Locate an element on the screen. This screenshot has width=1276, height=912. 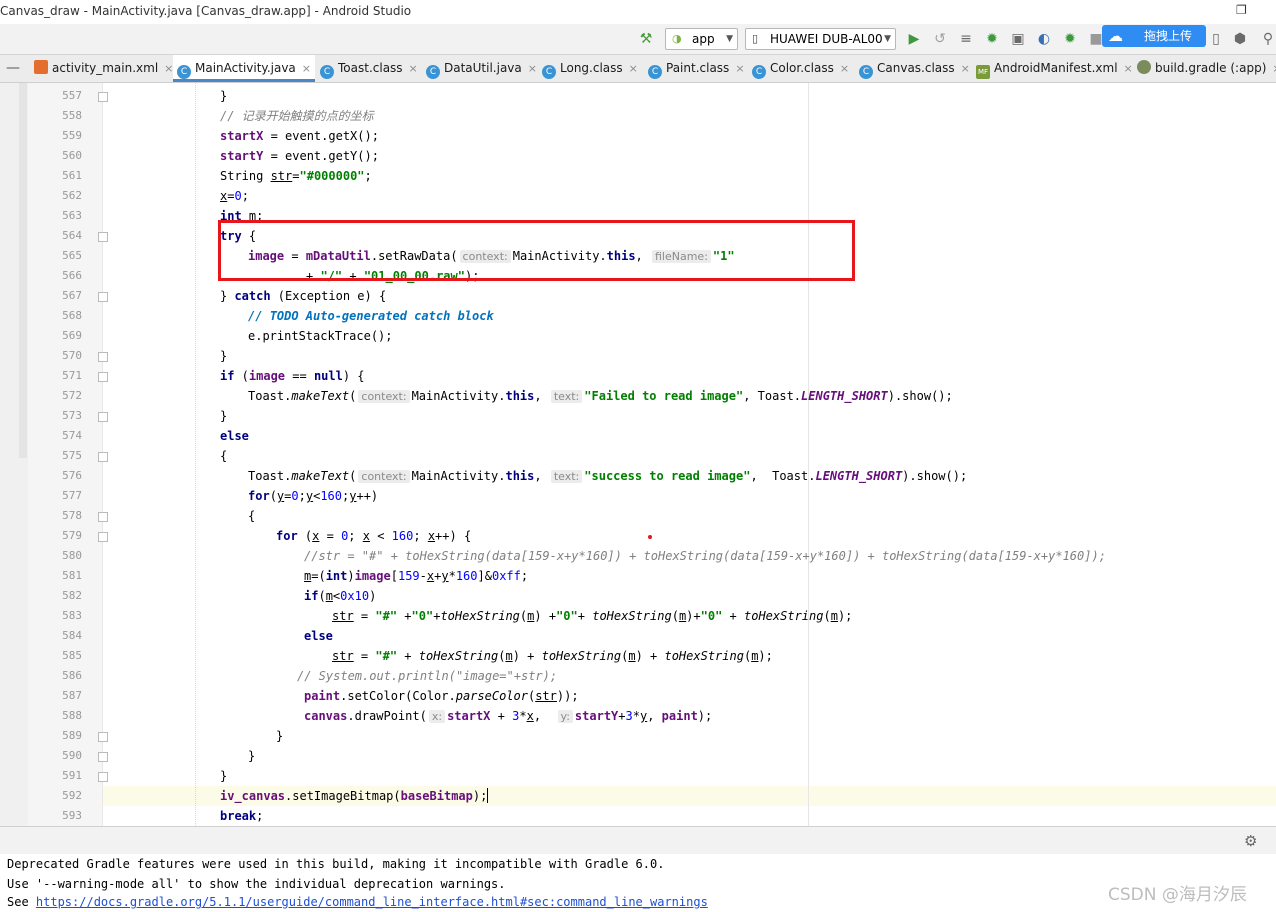
run-icon: ▶ is located at coordinates (914, 39).